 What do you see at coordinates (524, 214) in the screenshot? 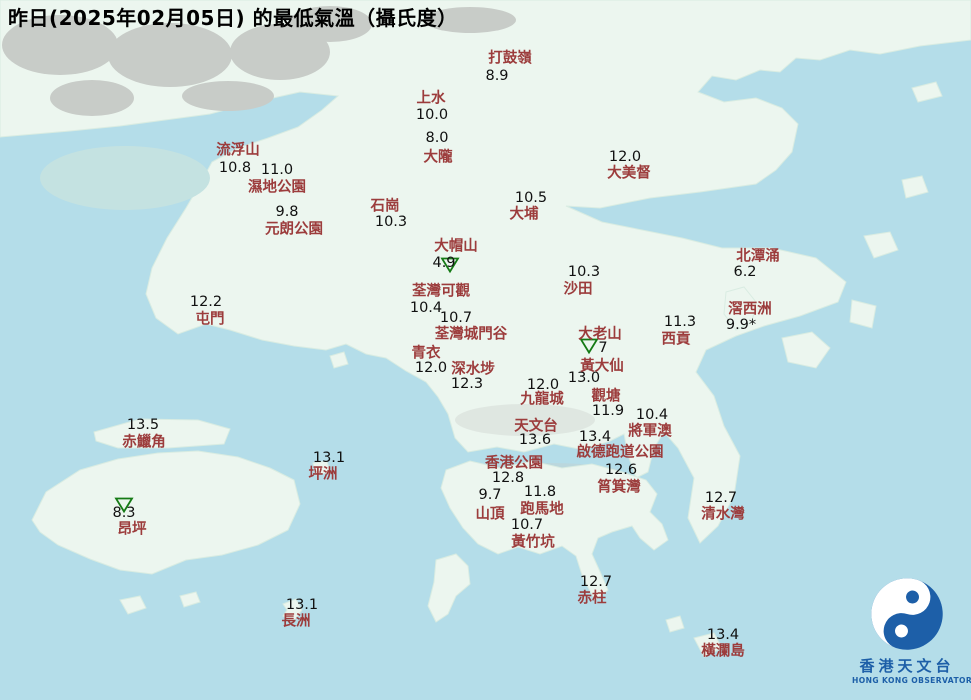
I see `station-label: 大埔` at bounding box center [524, 214].